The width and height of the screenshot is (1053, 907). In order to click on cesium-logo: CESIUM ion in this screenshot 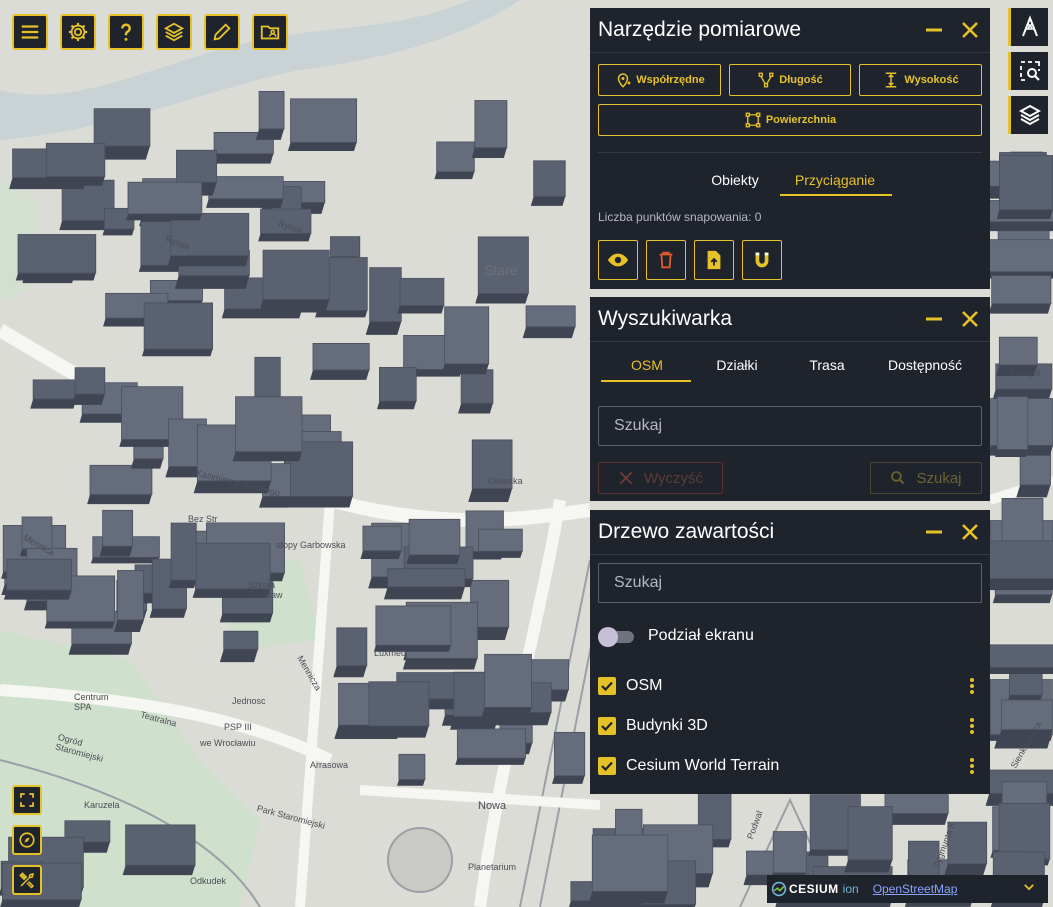, I will do `click(815, 889)`.